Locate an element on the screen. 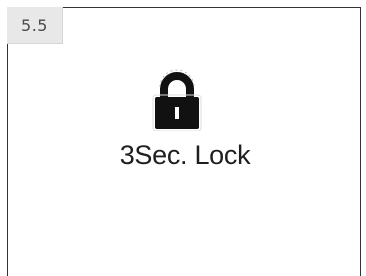 The height and width of the screenshot is (276, 366). step-number: 5.5 is located at coordinates (34, 25).